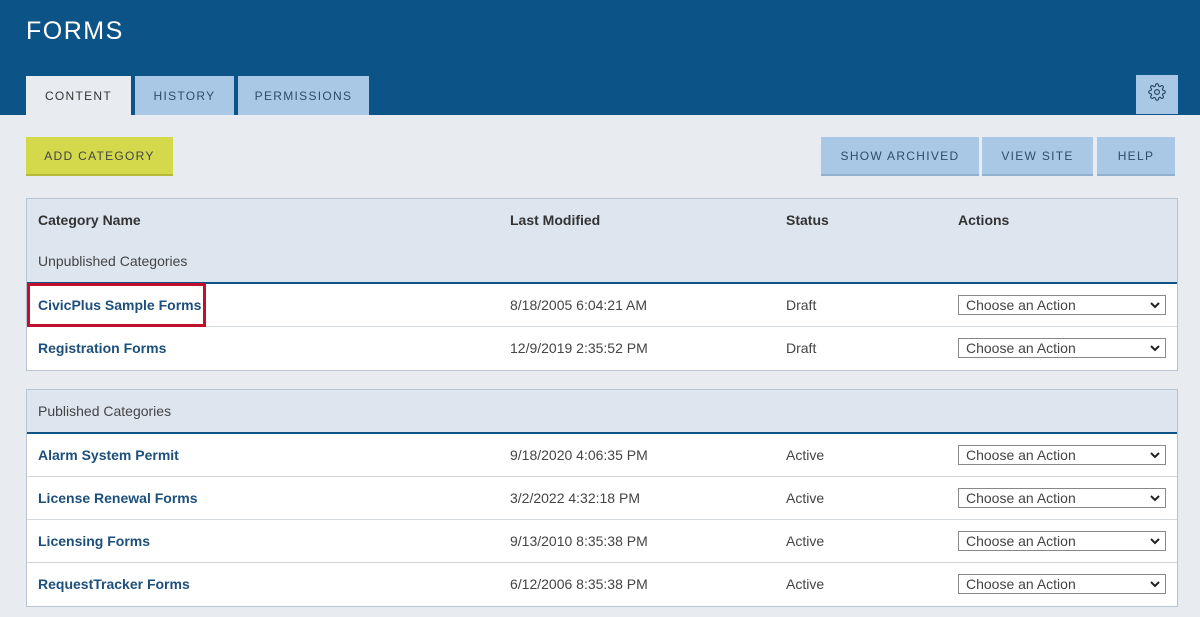  I want to click on last-modified: 12/9/2019 2:35:52 PM, so click(579, 348).